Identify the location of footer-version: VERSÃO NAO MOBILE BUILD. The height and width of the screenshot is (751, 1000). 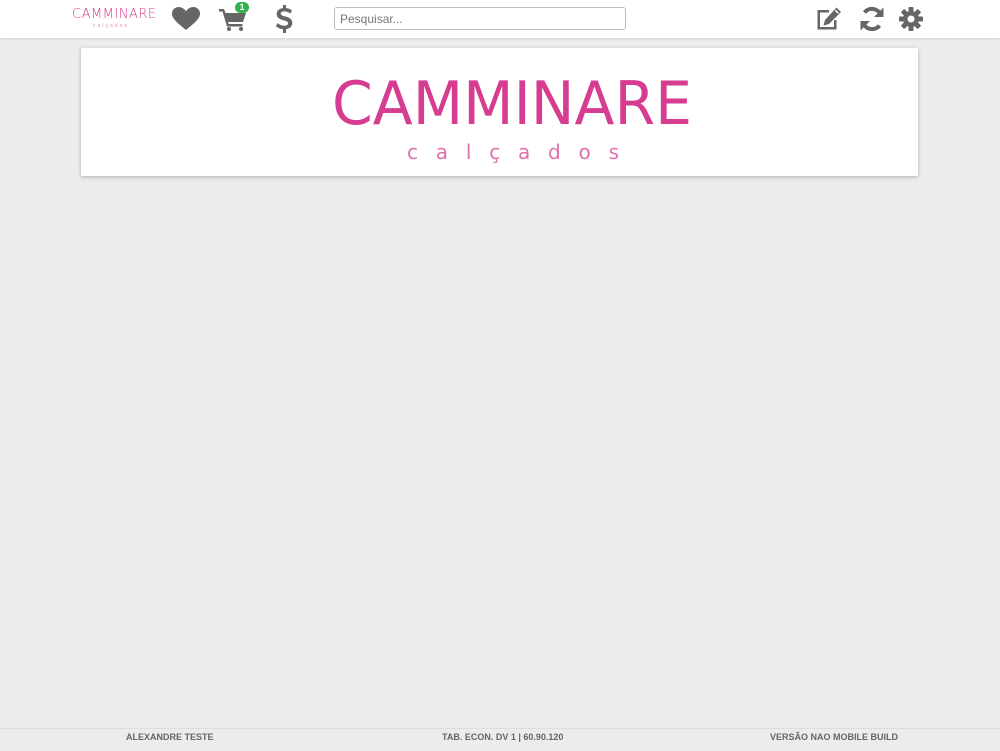
(834, 737).